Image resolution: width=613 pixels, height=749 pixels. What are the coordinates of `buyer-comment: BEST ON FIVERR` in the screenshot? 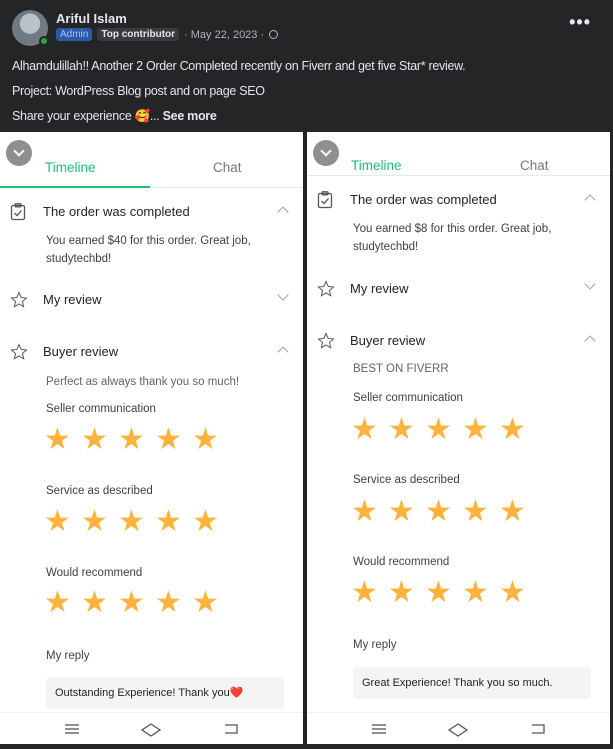 It's located at (401, 369).